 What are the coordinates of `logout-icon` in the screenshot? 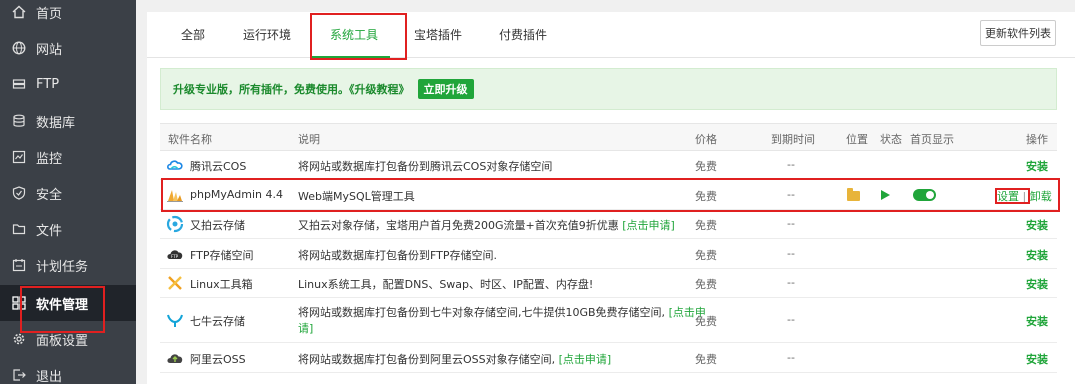 It's located at (19, 375).